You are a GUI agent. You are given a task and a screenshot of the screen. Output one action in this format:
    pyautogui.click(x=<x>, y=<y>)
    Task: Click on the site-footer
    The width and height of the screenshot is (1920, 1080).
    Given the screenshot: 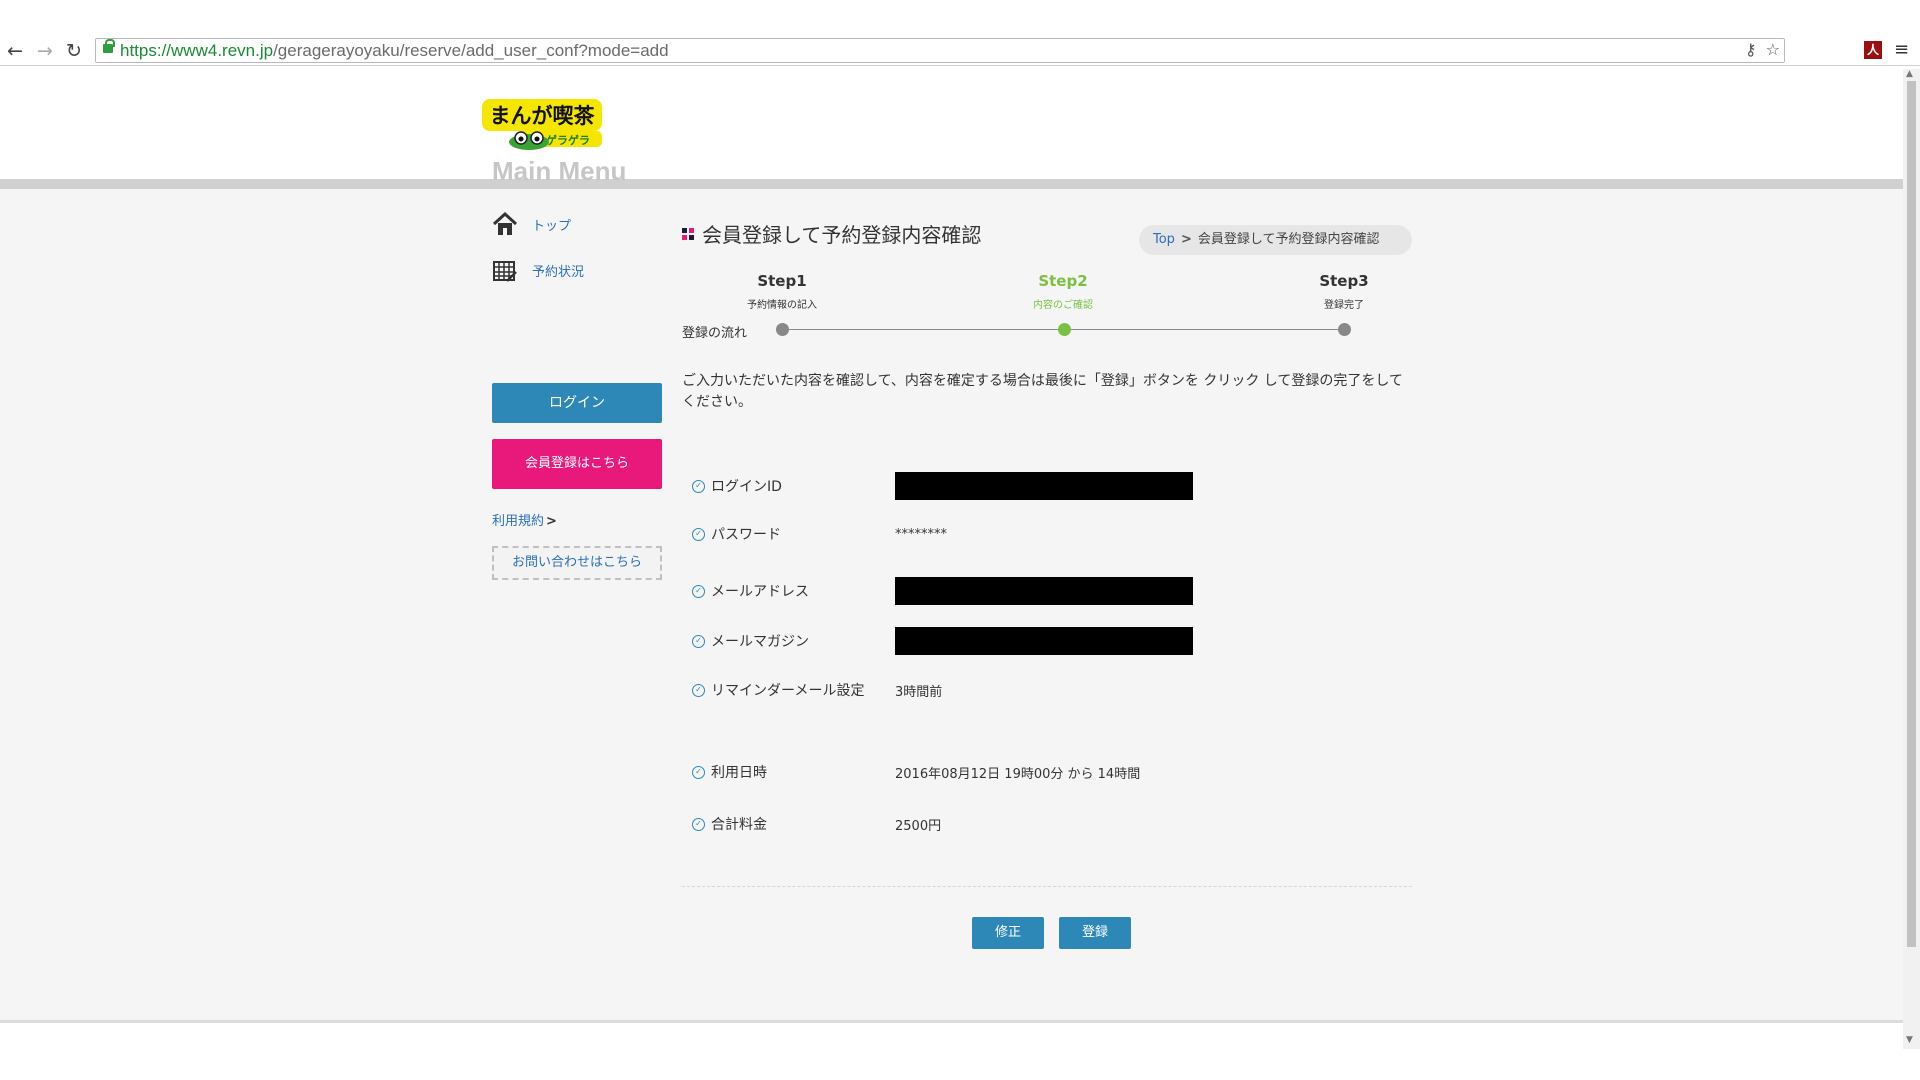 What is the action you would take?
    pyautogui.click(x=951, y=1041)
    